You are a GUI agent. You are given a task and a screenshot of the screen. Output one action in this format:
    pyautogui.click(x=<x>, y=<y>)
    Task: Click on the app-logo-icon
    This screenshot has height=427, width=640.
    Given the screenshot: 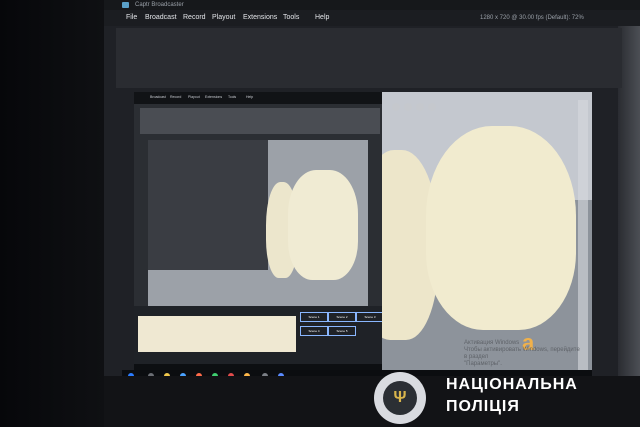 What is the action you would take?
    pyautogui.click(x=125, y=5)
    